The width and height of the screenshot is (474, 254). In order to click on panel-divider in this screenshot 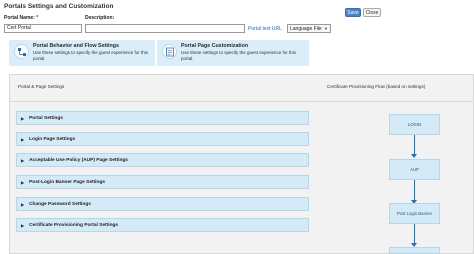, I will do `click(242, 101)`.